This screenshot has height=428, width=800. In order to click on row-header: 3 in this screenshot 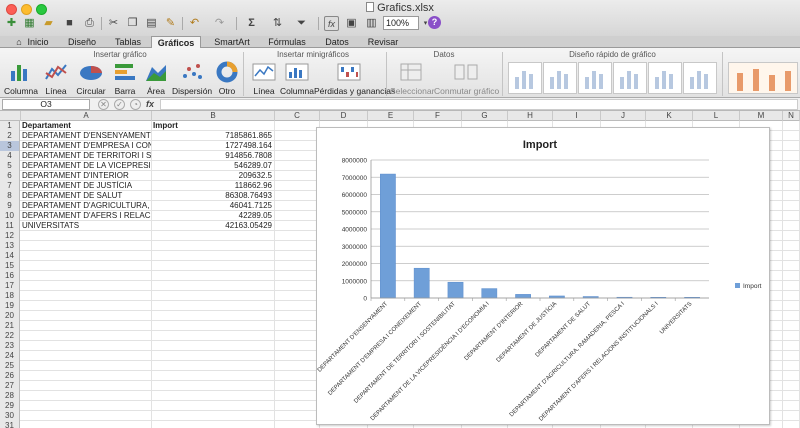, I will do `click(10, 146)`.